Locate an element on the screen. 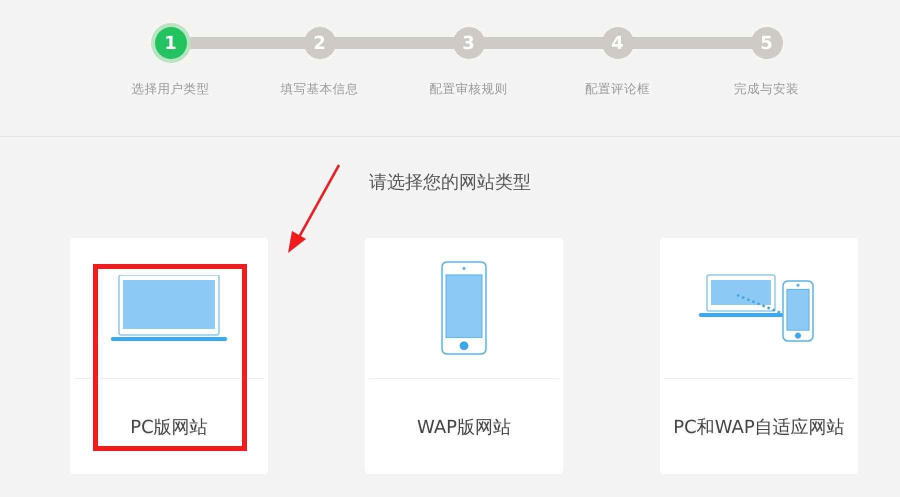 This screenshot has width=900, height=497. card-label: PC和WAP自适应网站 is located at coordinates (759, 428).